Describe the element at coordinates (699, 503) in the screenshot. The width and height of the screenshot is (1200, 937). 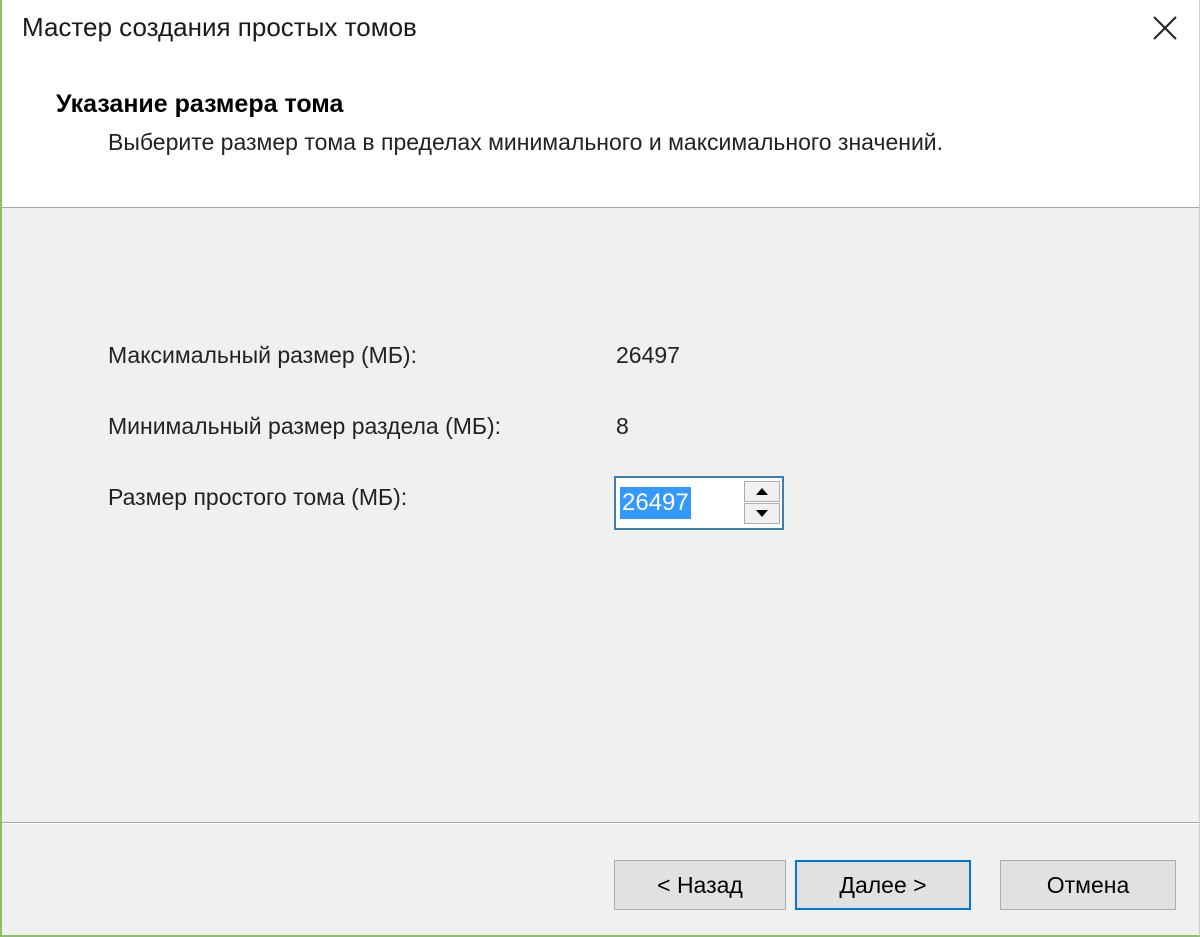
I see `volume-size-stepper: 26497` at that location.